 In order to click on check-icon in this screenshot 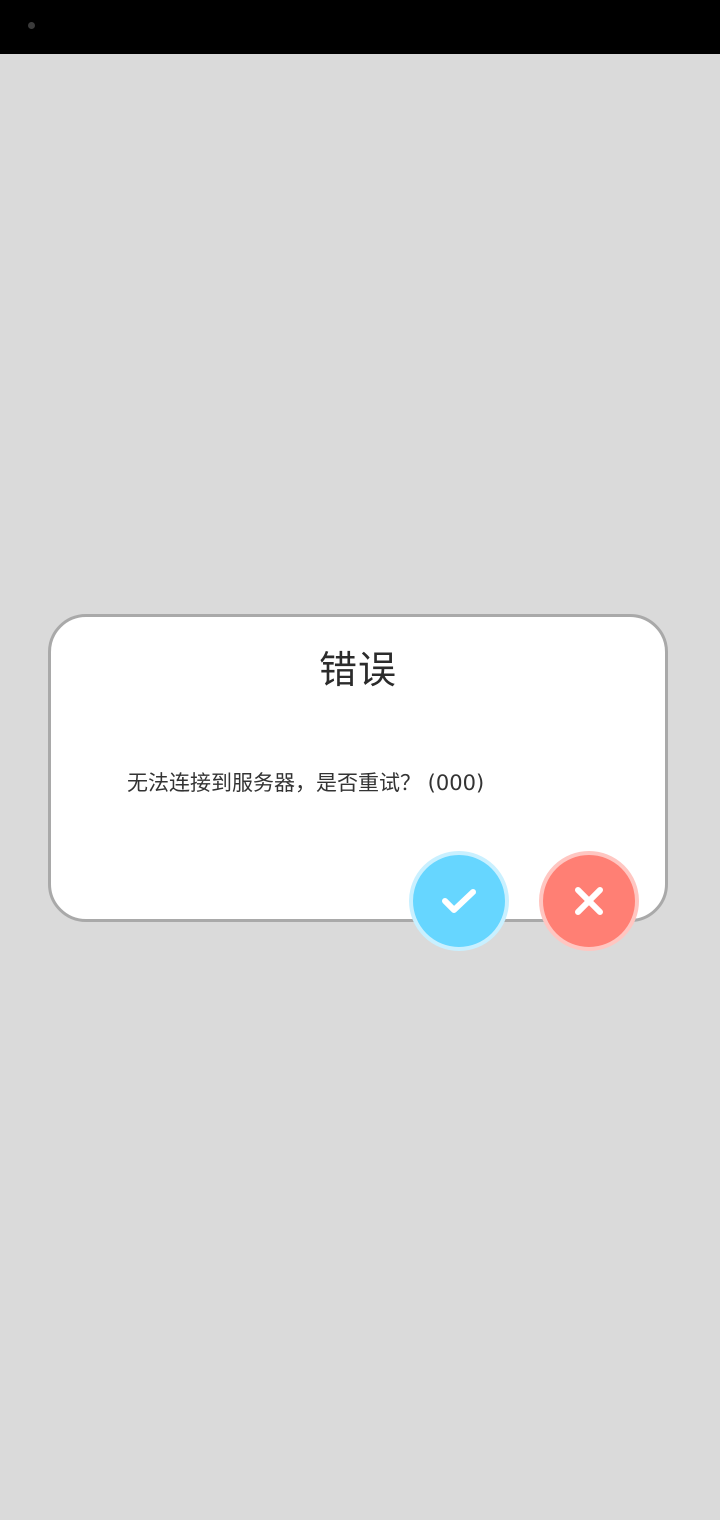, I will do `click(459, 901)`.